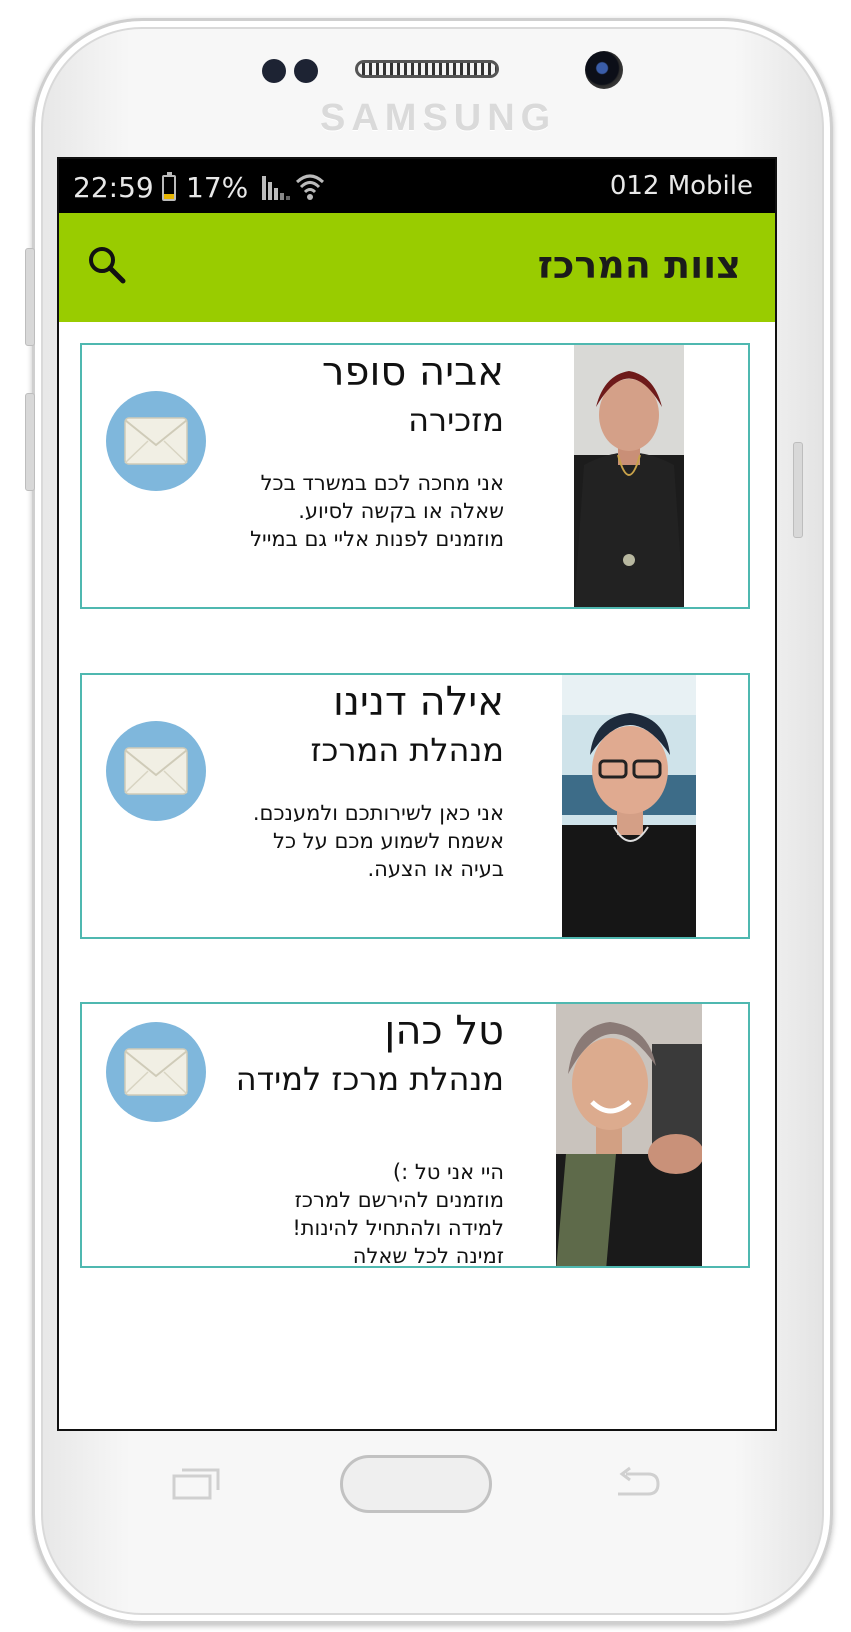  Describe the element at coordinates (444, 1031) in the screenshot. I see `member-name: טל כהן` at that location.